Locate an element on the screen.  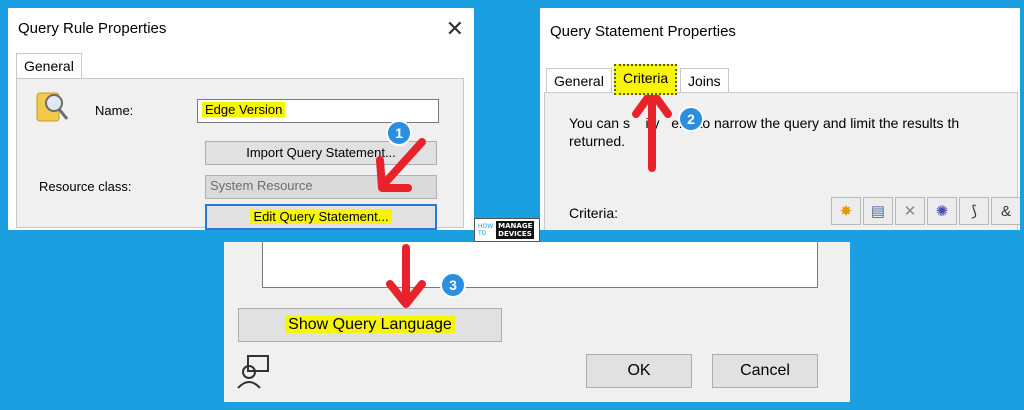
show-query-language-button: Show Query Language is located at coordinates (370, 325).